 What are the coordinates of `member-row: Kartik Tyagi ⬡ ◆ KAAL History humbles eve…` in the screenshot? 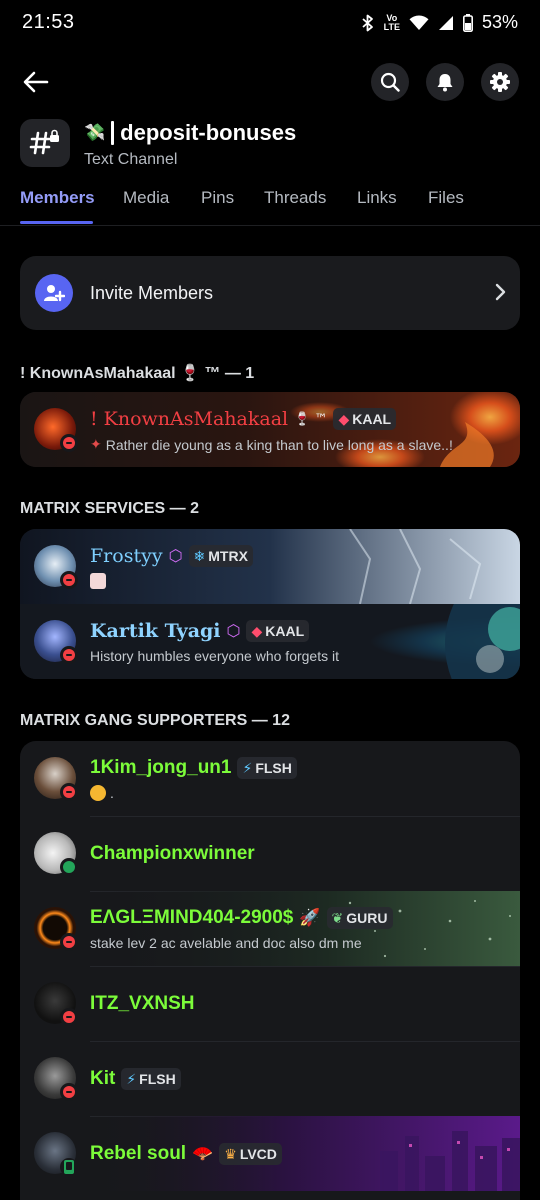 It's located at (270, 641).